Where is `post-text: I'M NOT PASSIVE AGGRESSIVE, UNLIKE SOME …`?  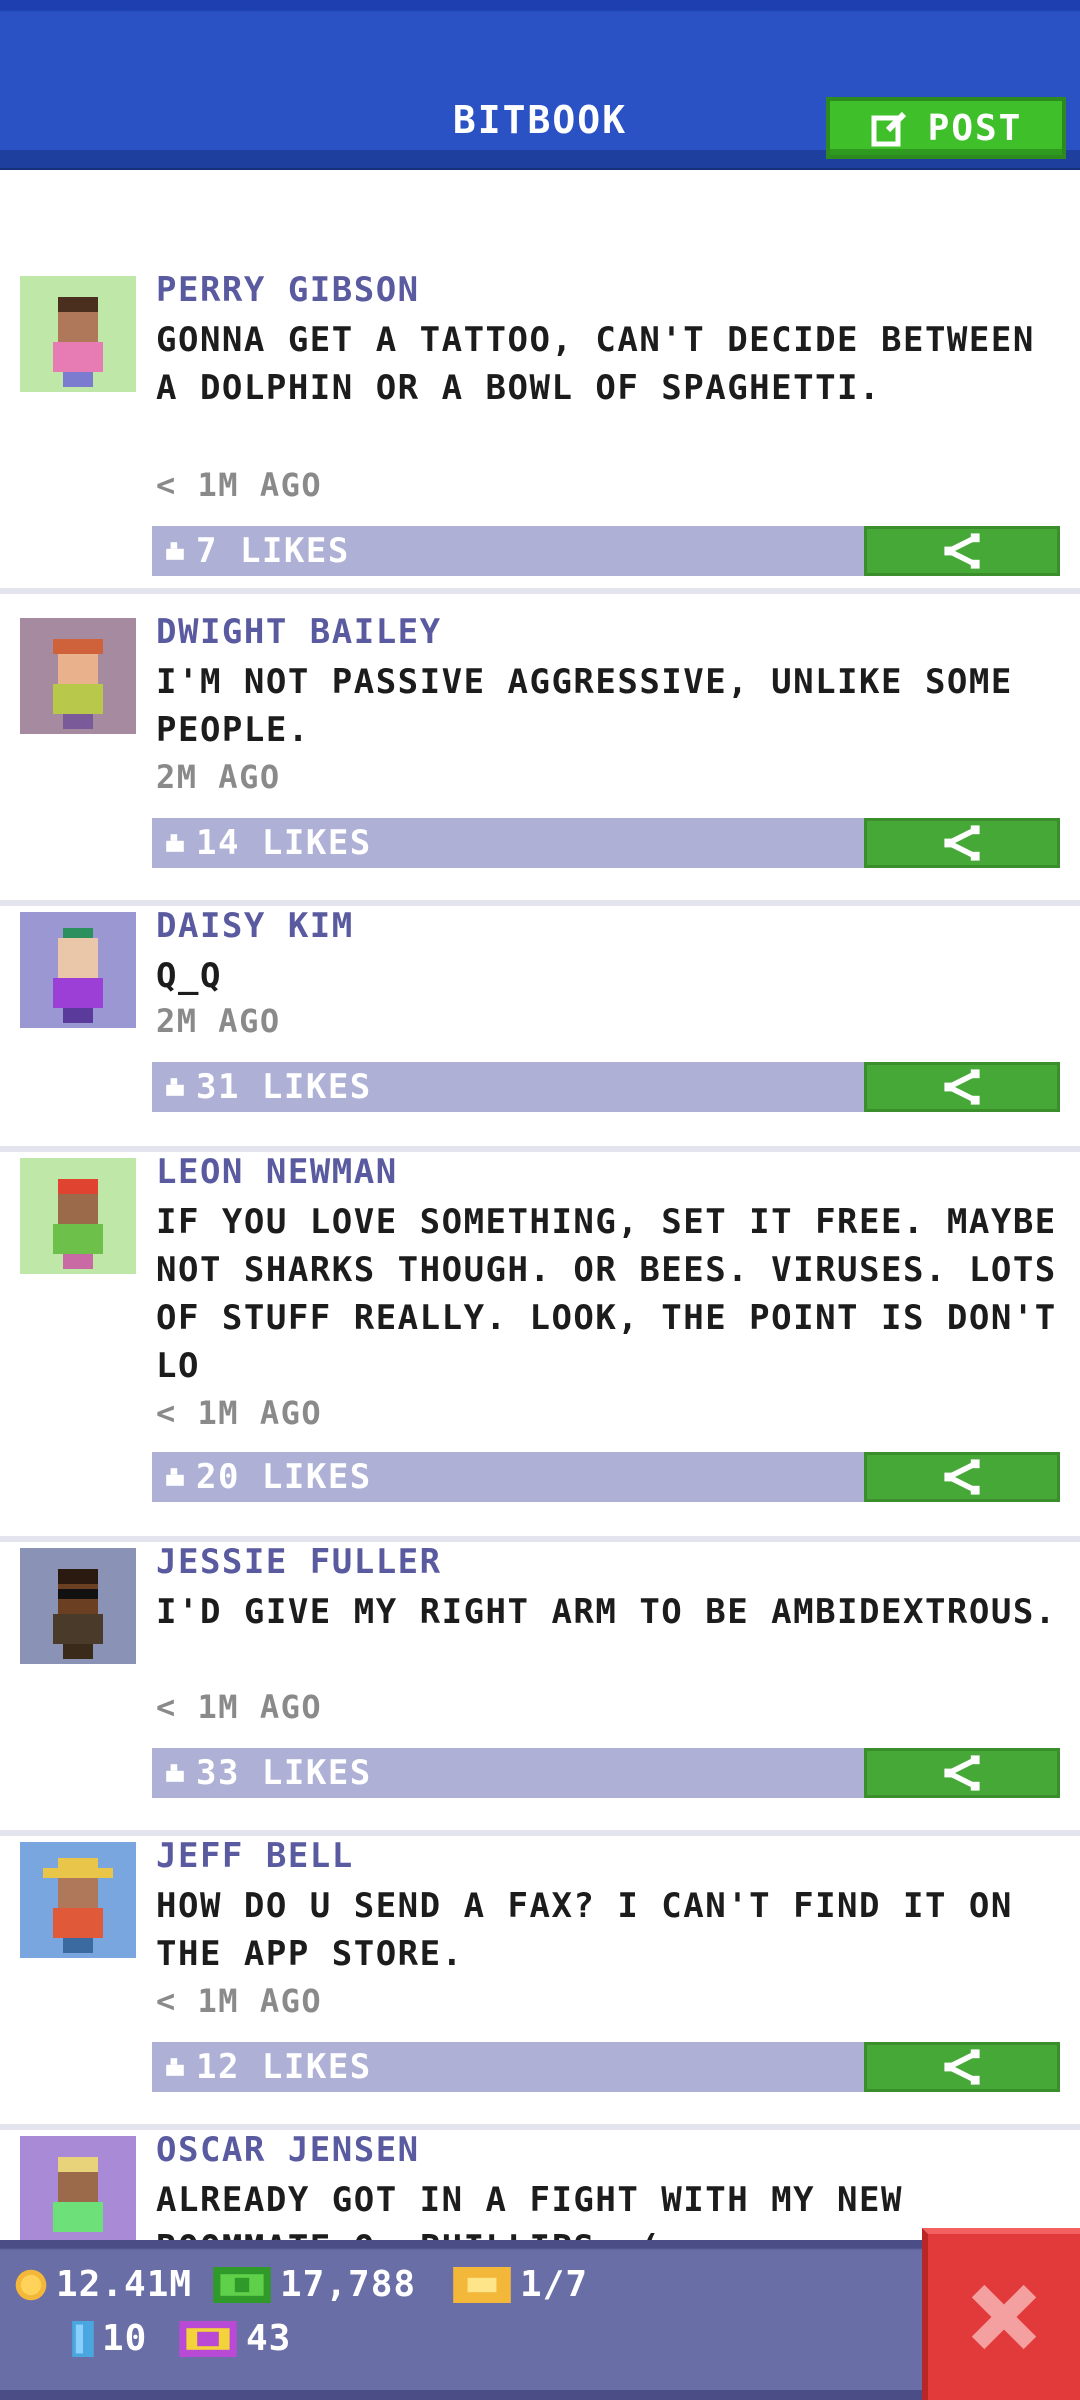
post-text: I'M NOT PASSIVE AGGRESSIVE, UNLIKE SOME … is located at coordinates (584, 706).